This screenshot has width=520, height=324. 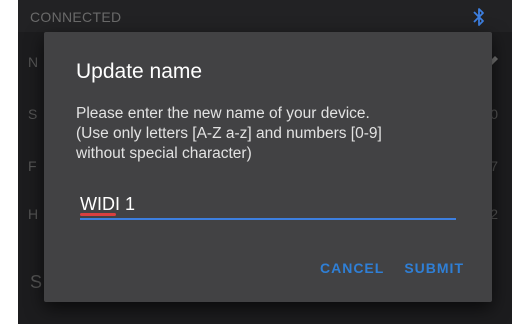 I want to click on device-name-input, so click(x=268, y=205).